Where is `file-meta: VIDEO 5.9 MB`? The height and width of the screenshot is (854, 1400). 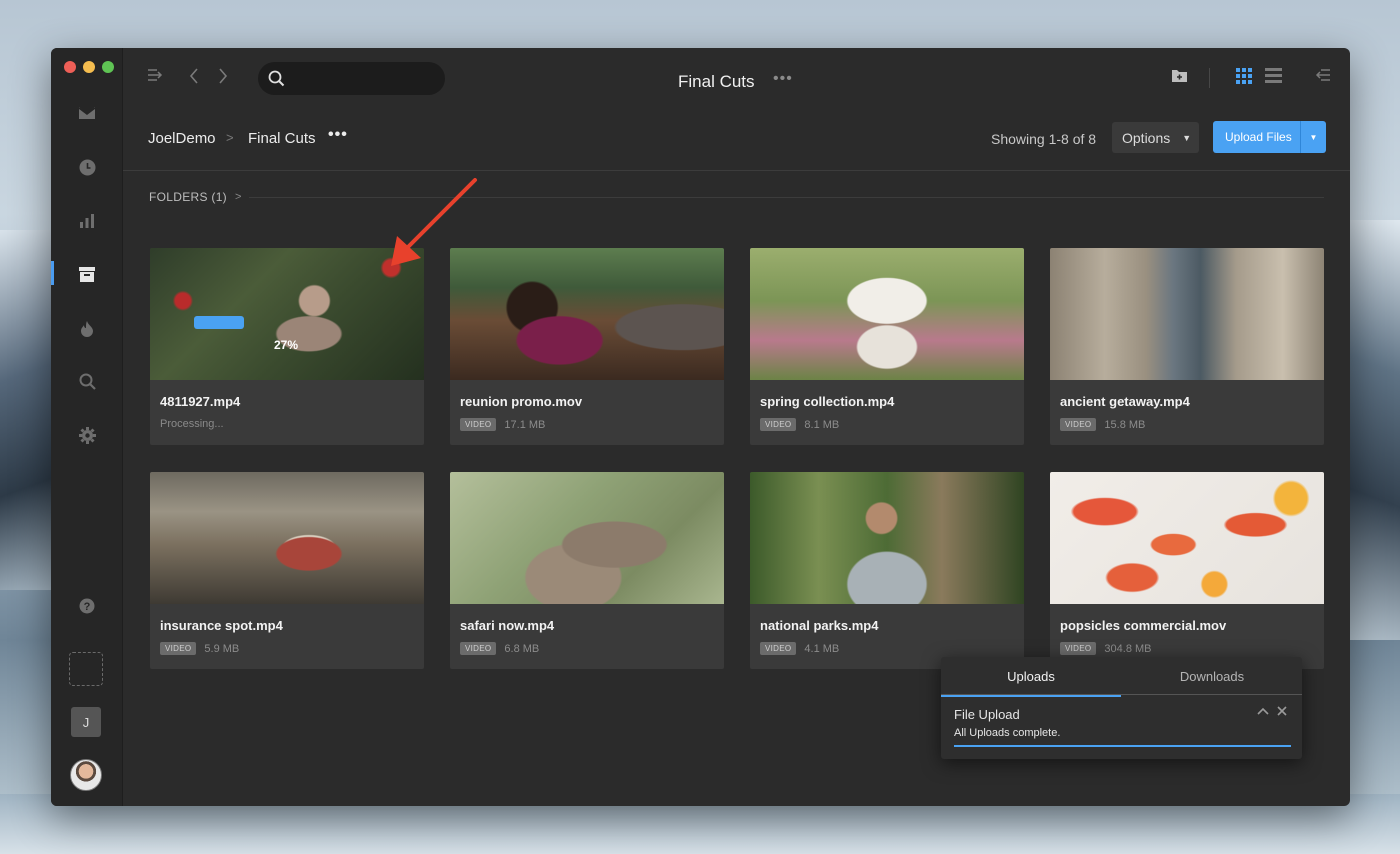 file-meta: VIDEO 5.9 MB is located at coordinates (199, 648).